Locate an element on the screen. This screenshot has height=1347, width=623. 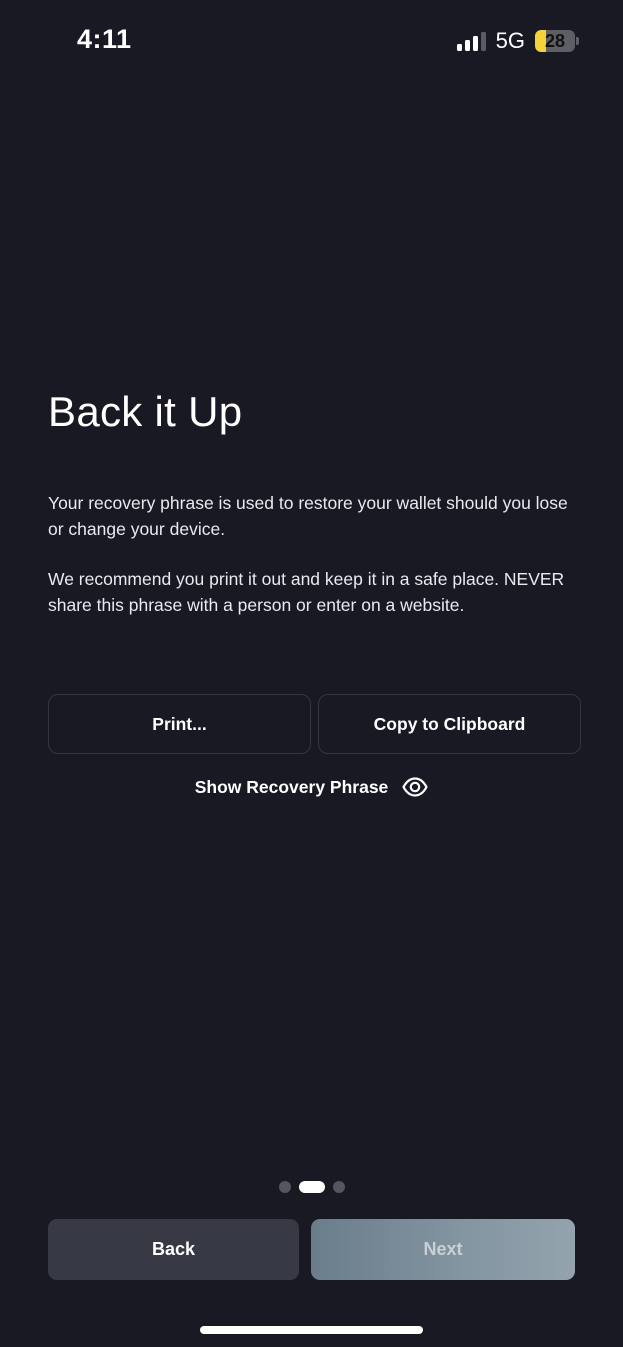
page-indicator is located at coordinates (311, 1187).